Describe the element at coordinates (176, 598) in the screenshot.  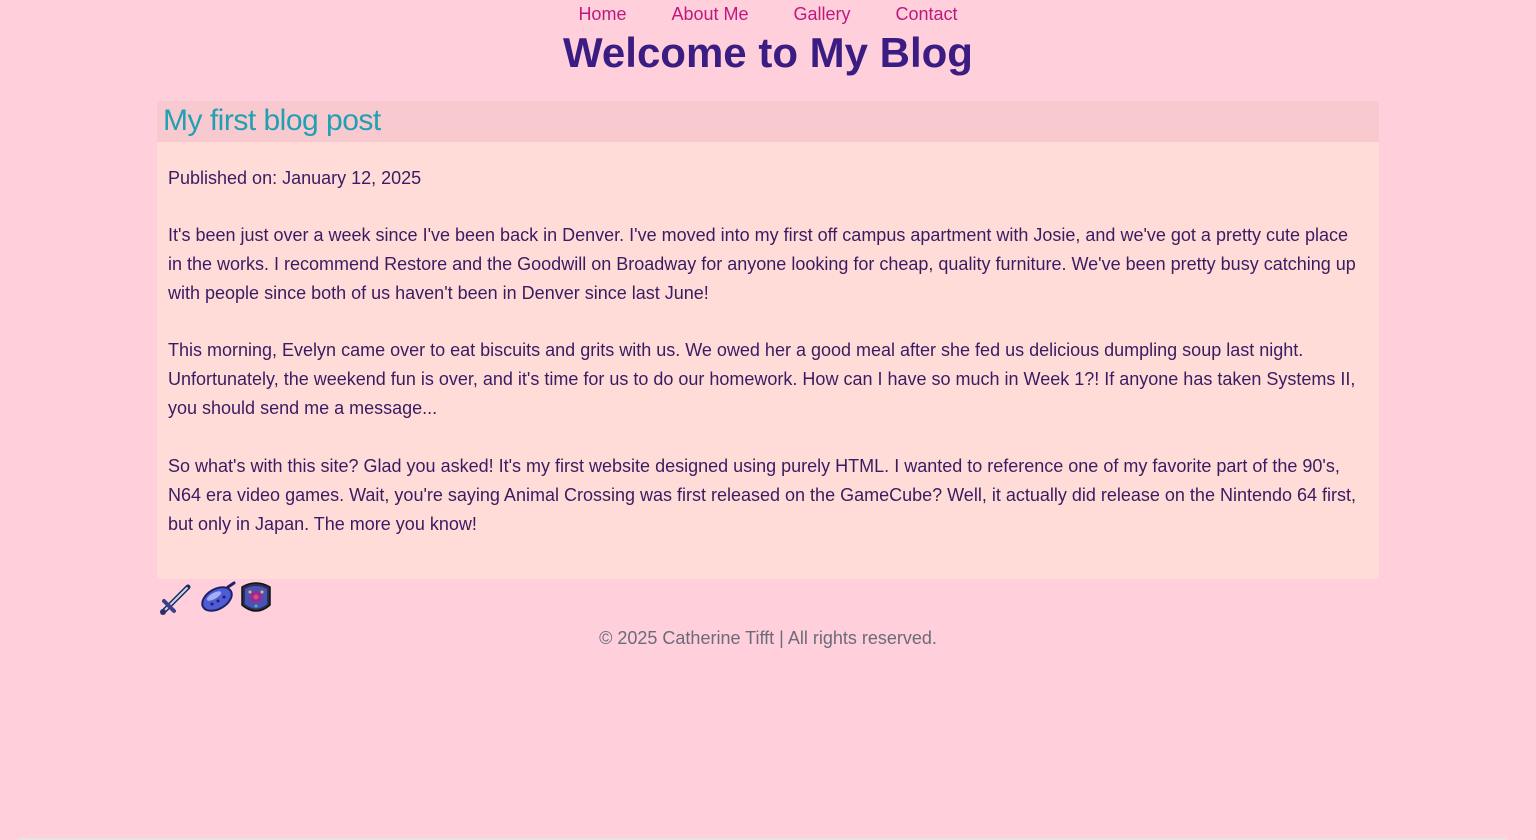
I see `sword-icon` at that location.